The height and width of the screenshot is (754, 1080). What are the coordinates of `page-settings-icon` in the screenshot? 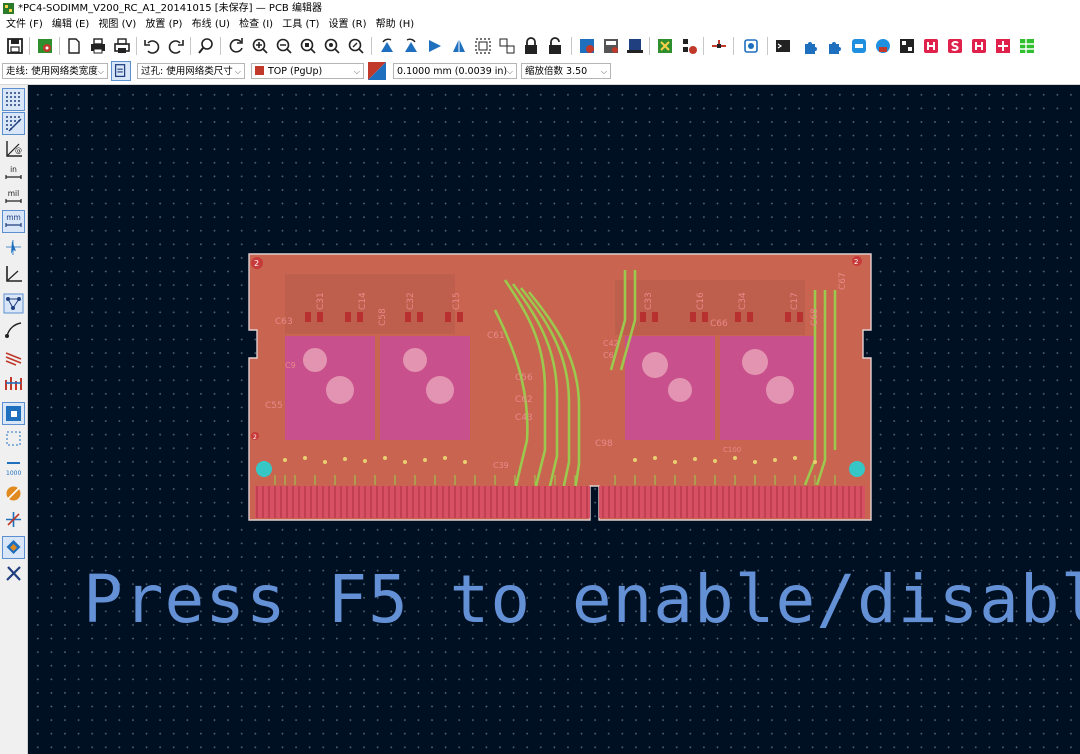 It's located at (74, 46).